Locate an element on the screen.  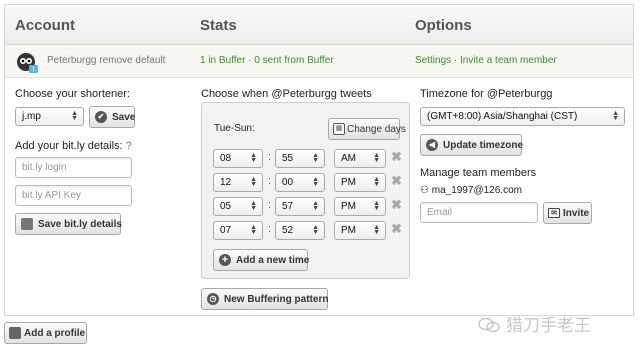
schedule-title: Choose when @Peterburgg tweets is located at coordinates (286, 94).